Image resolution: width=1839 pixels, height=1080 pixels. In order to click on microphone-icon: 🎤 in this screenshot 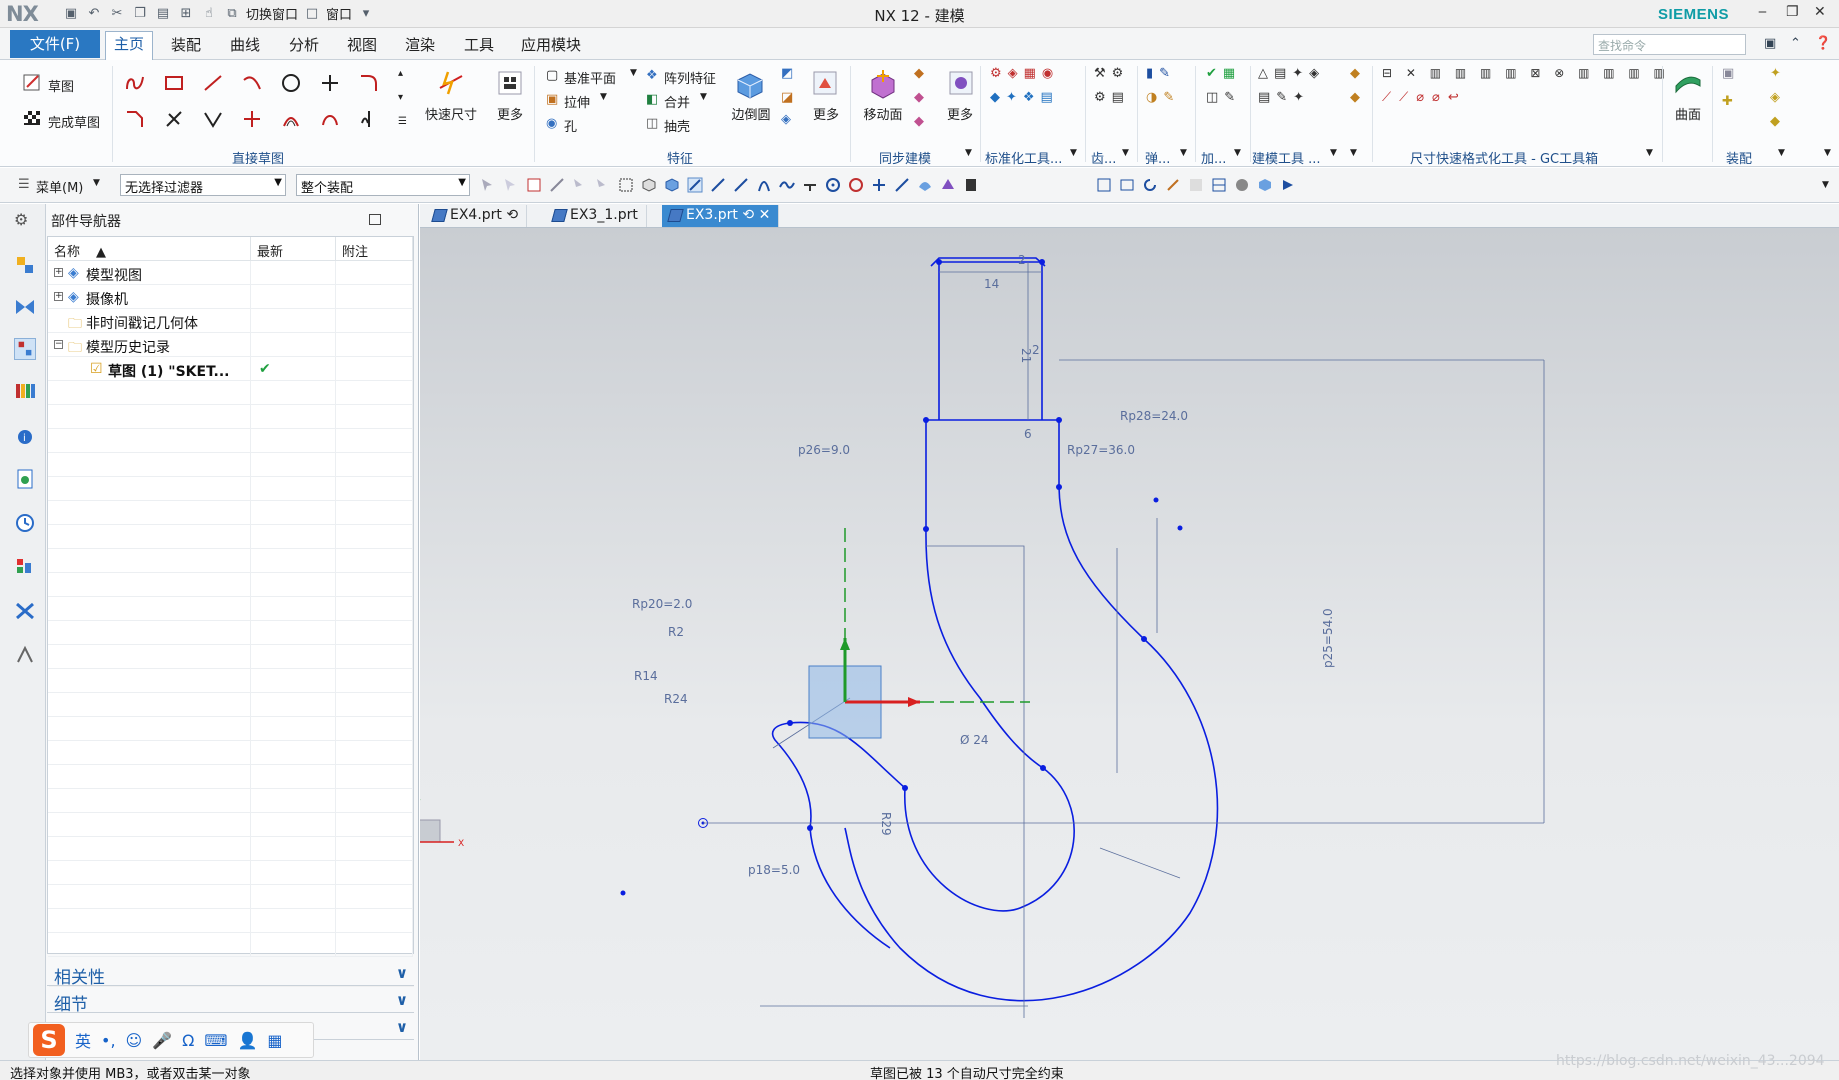, I will do `click(162, 1040)`.